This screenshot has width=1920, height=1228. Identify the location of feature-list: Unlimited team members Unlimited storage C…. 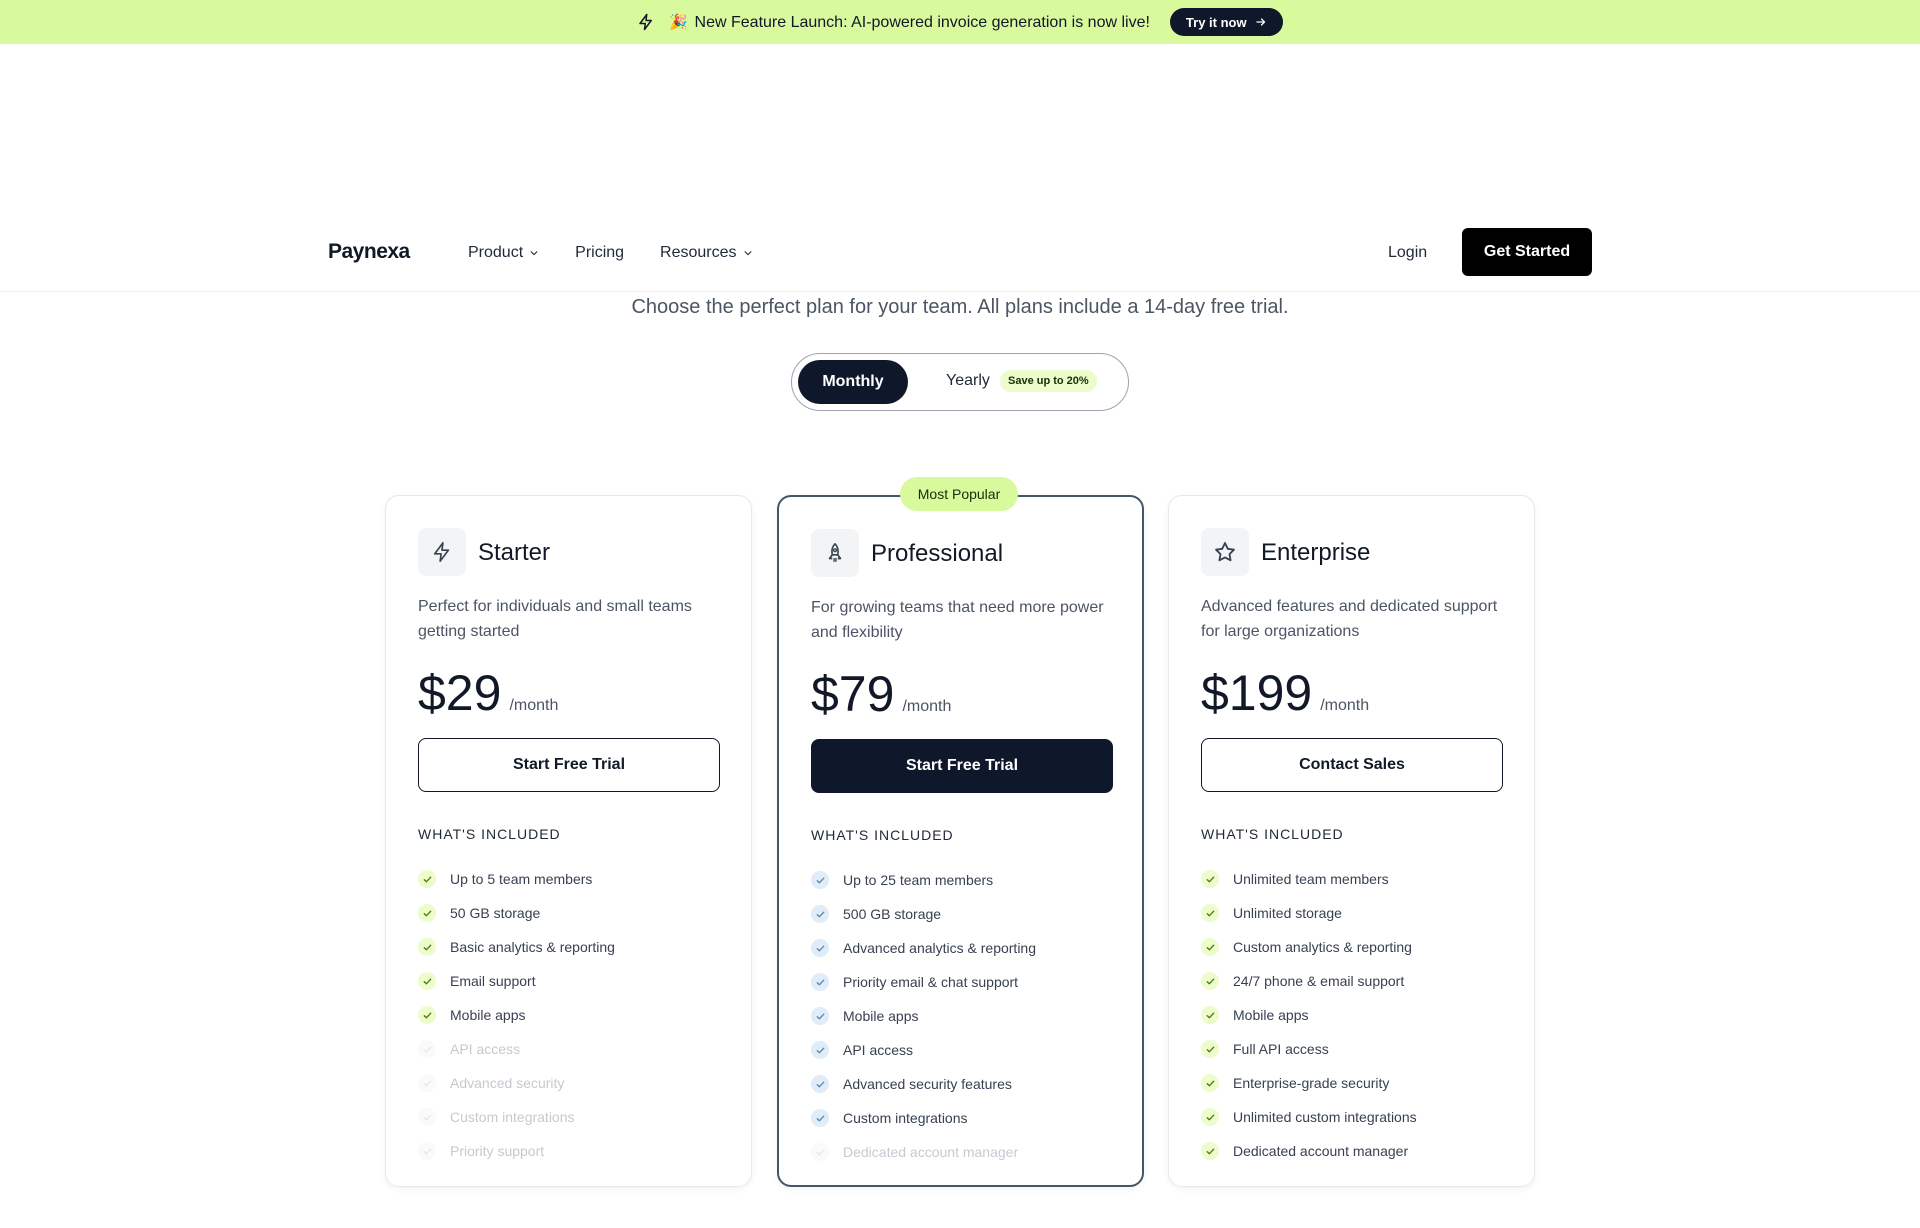
(1309, 1015).